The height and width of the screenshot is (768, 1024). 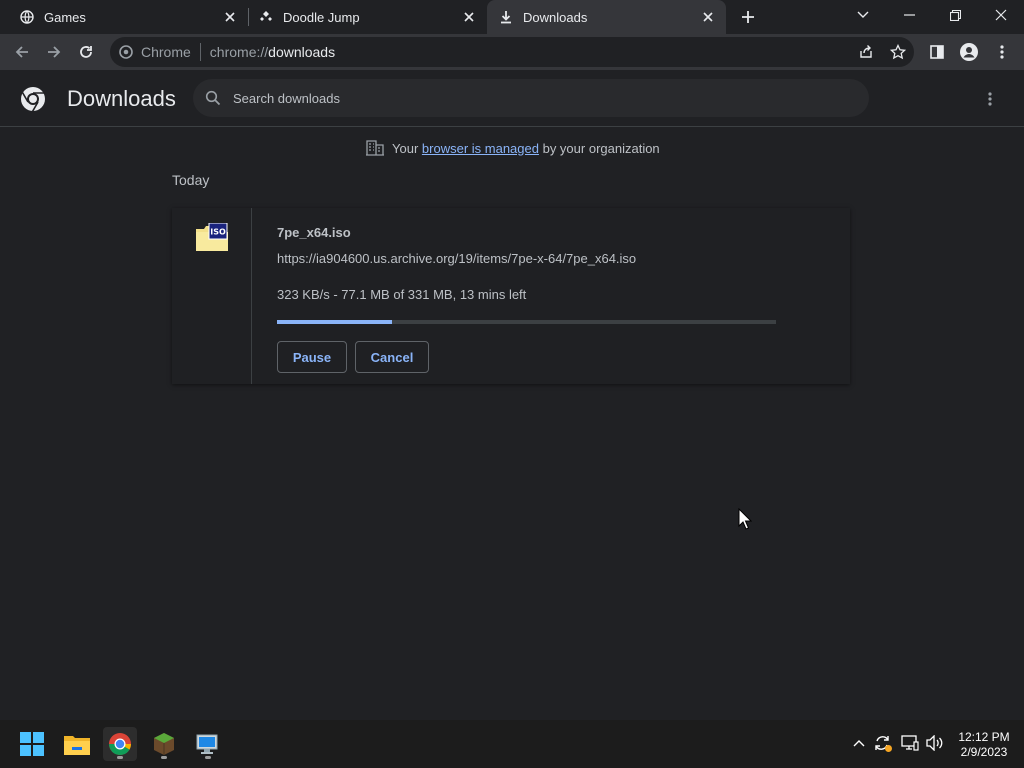 What do you see at coordinates (883, 743) in the screenshot?
I see `sync-warning-icon` at bounding box center [883, 743].